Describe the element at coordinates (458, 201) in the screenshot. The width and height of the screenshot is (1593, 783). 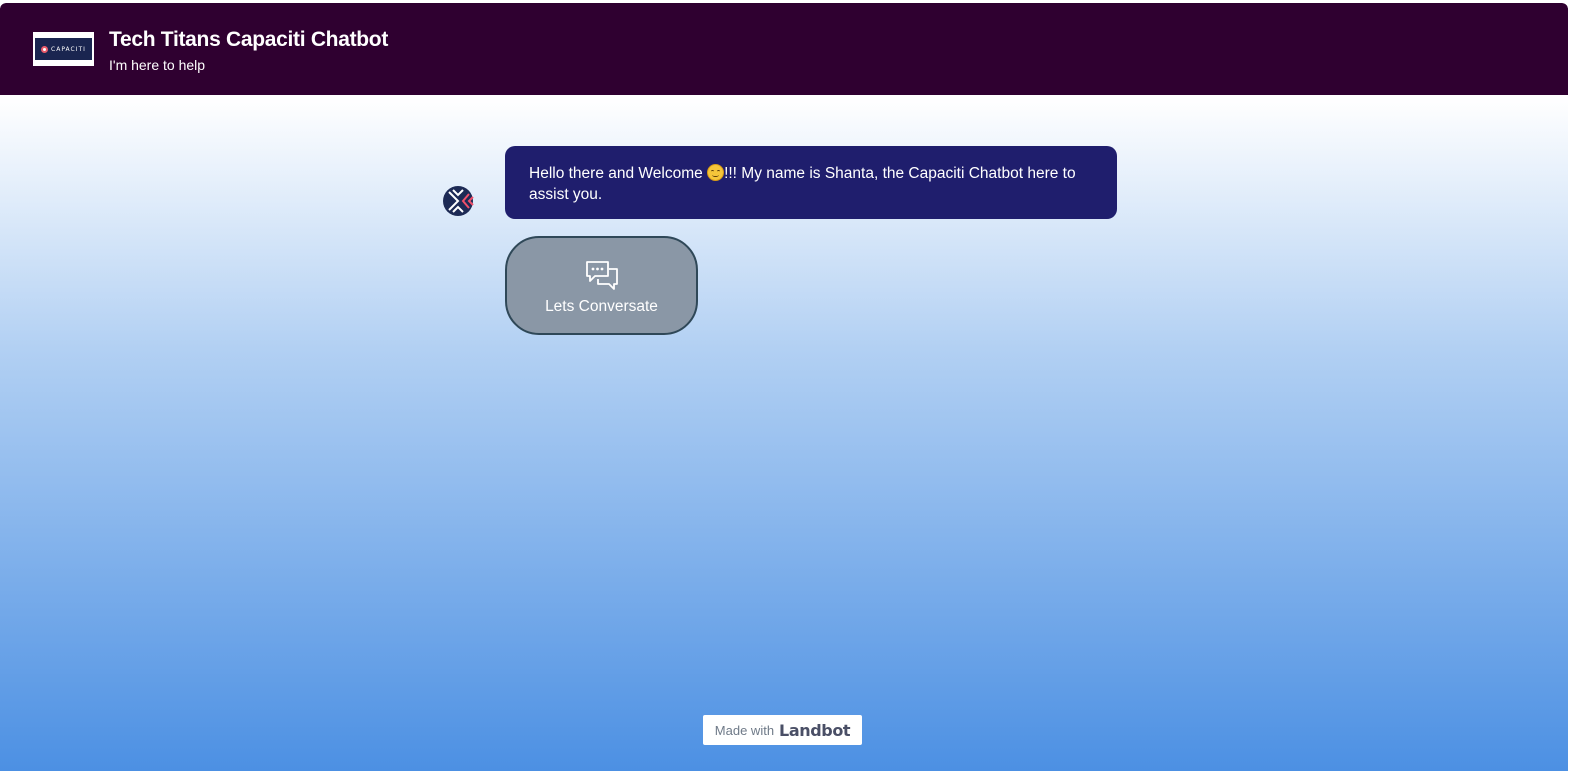
I see `bot-avatar-icon` at that location.